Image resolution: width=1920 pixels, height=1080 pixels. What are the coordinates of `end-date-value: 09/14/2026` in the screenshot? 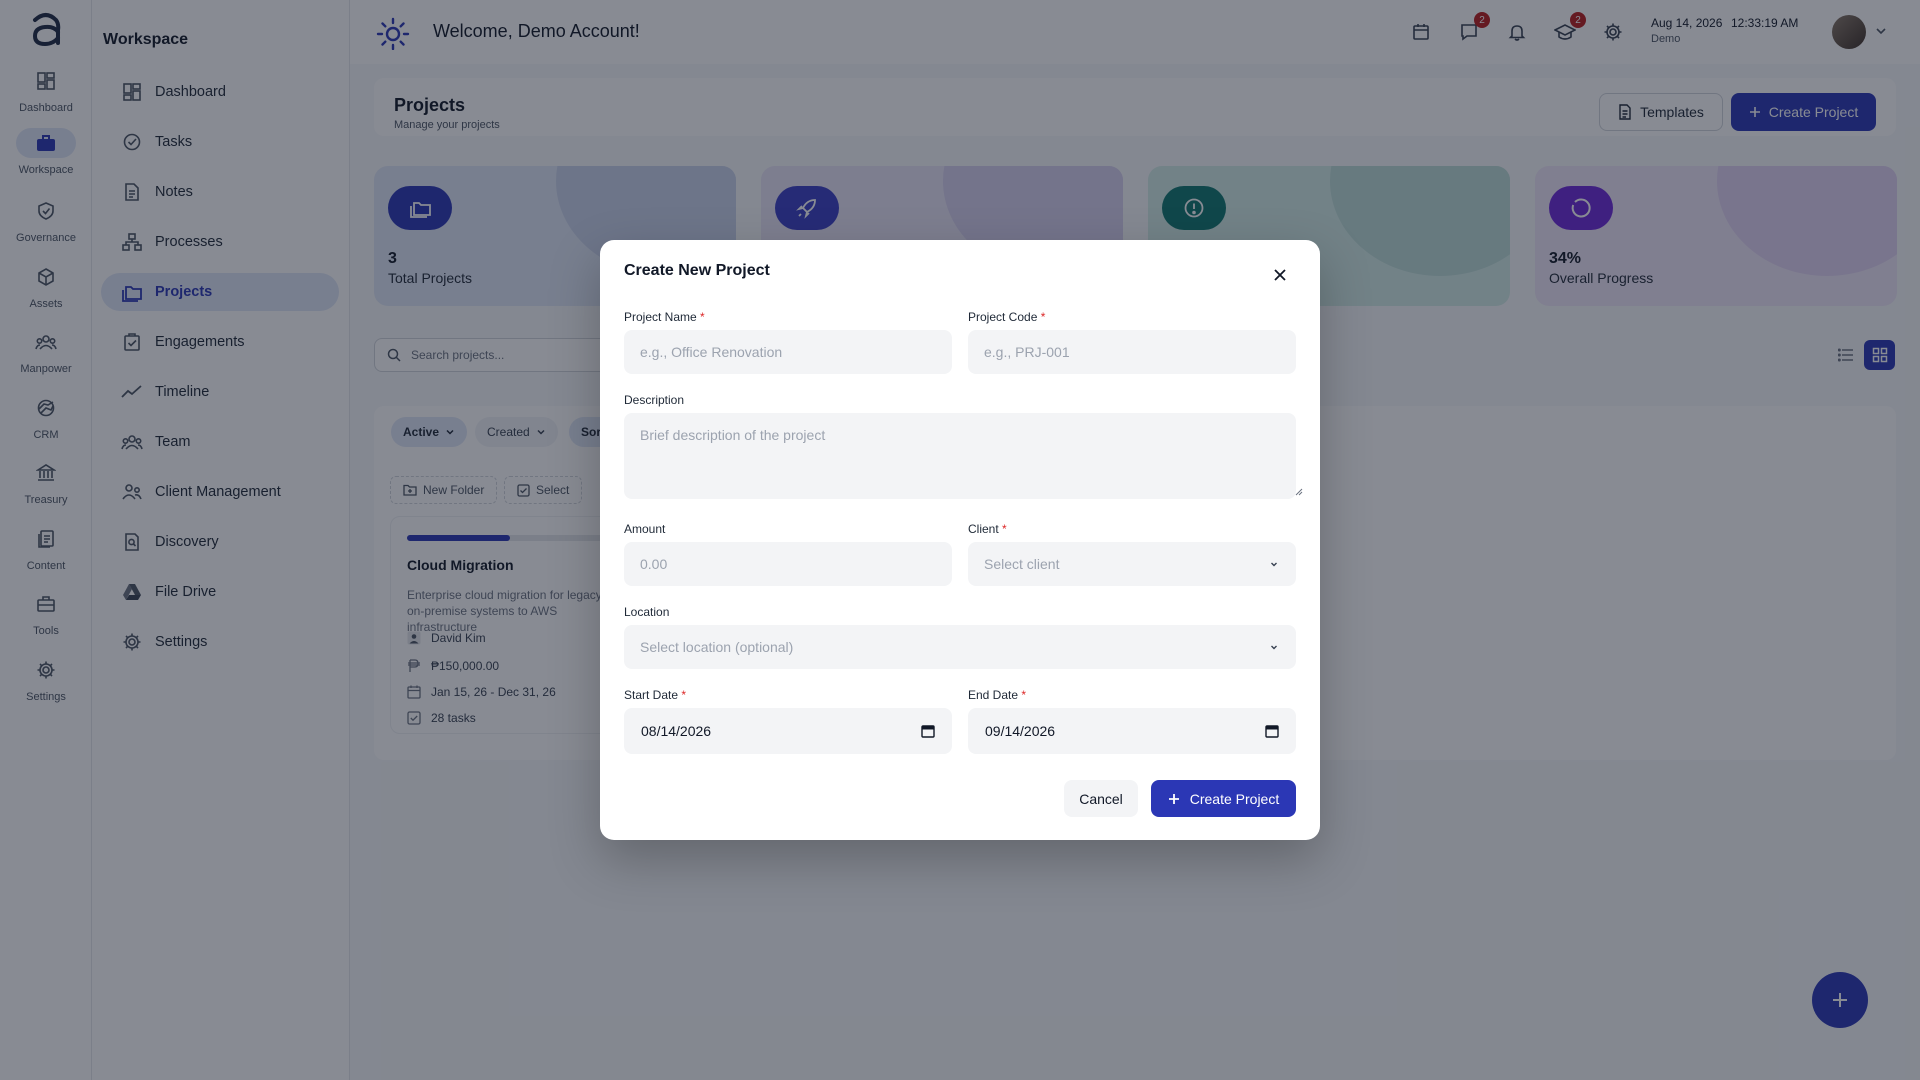 It's located at (1020, 731).